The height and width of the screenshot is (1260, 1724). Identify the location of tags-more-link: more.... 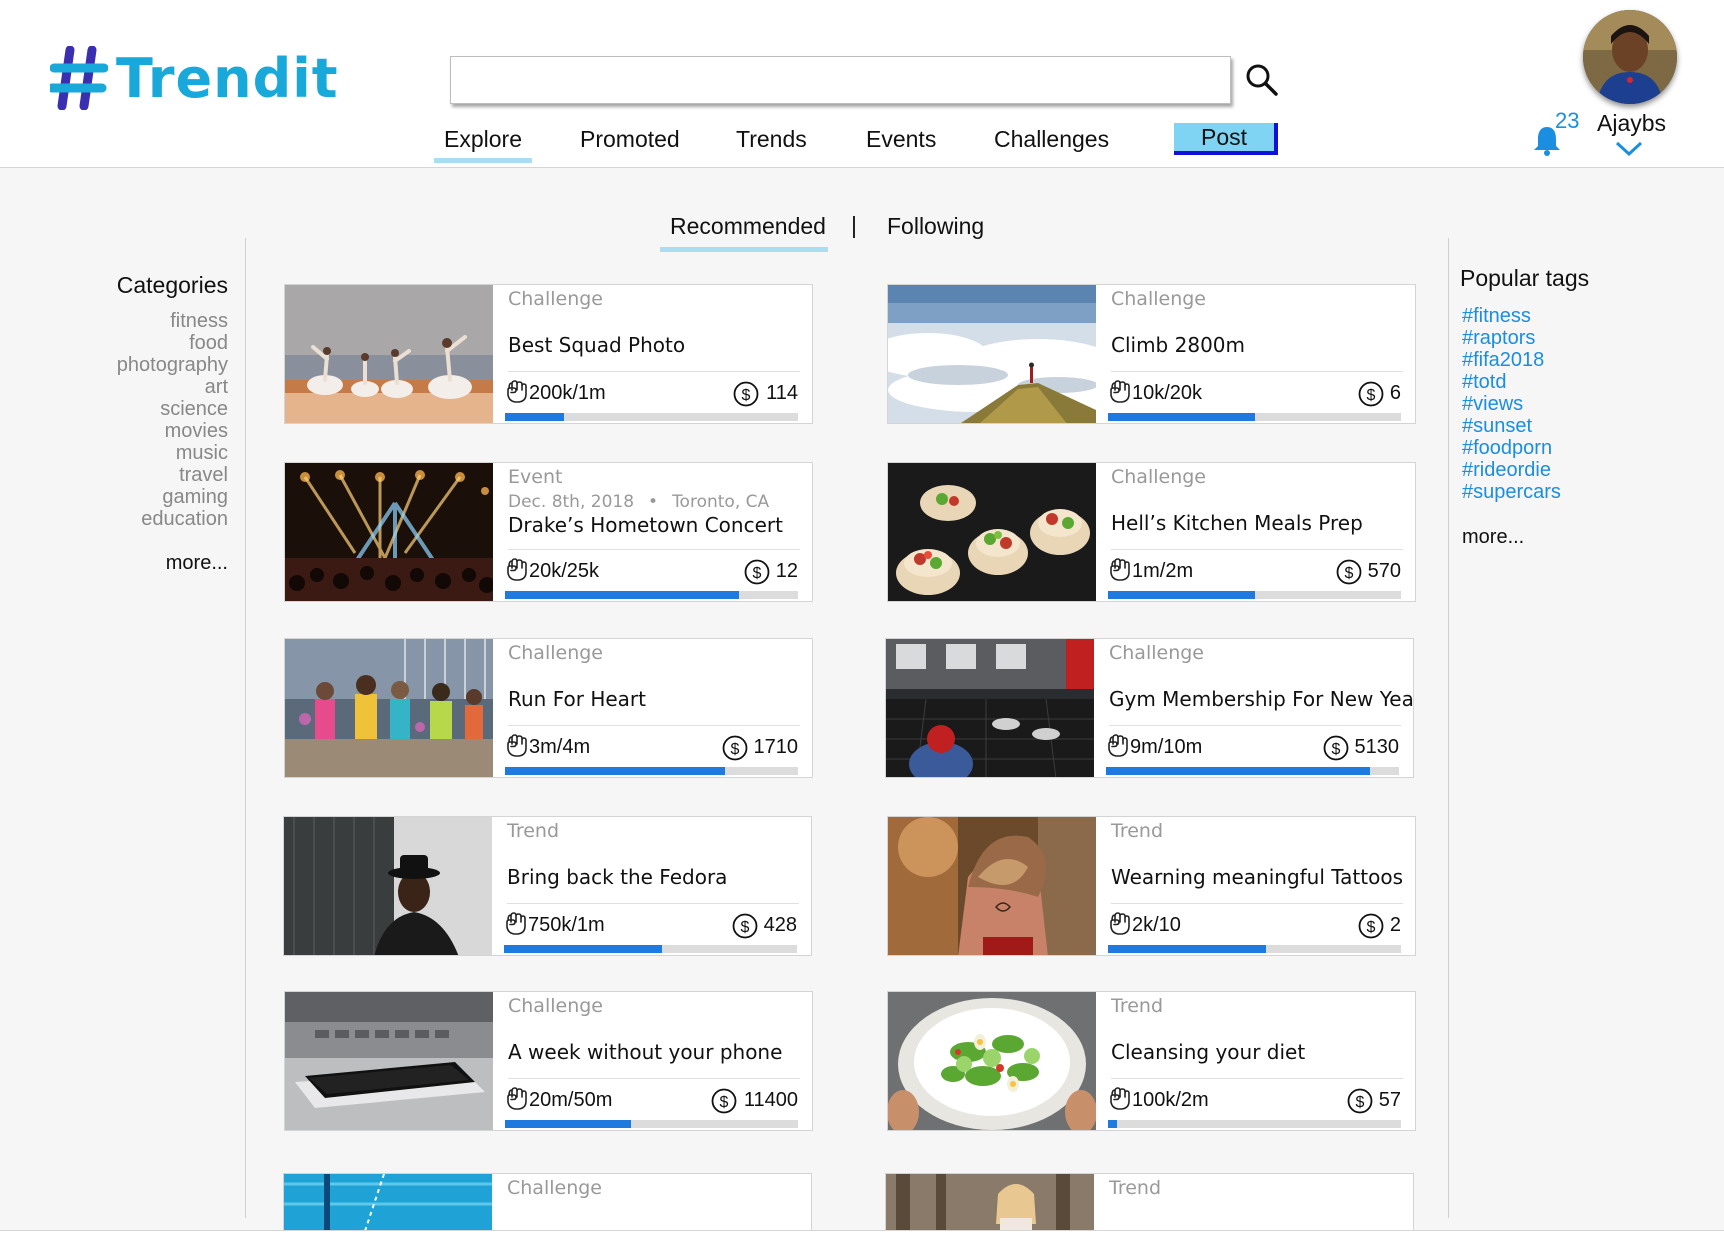
(1493, 537).